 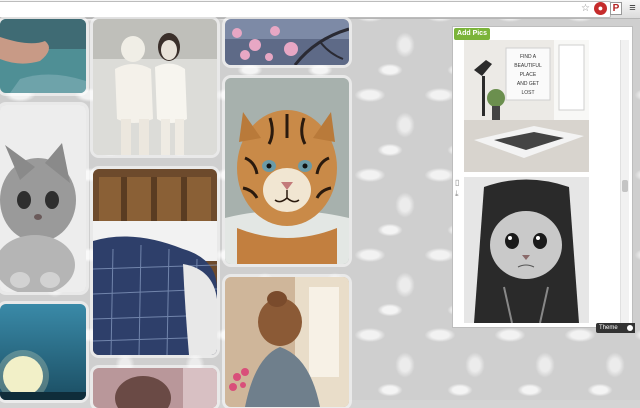 I want to click on pin-girl-window, so click(x=287, y=342).